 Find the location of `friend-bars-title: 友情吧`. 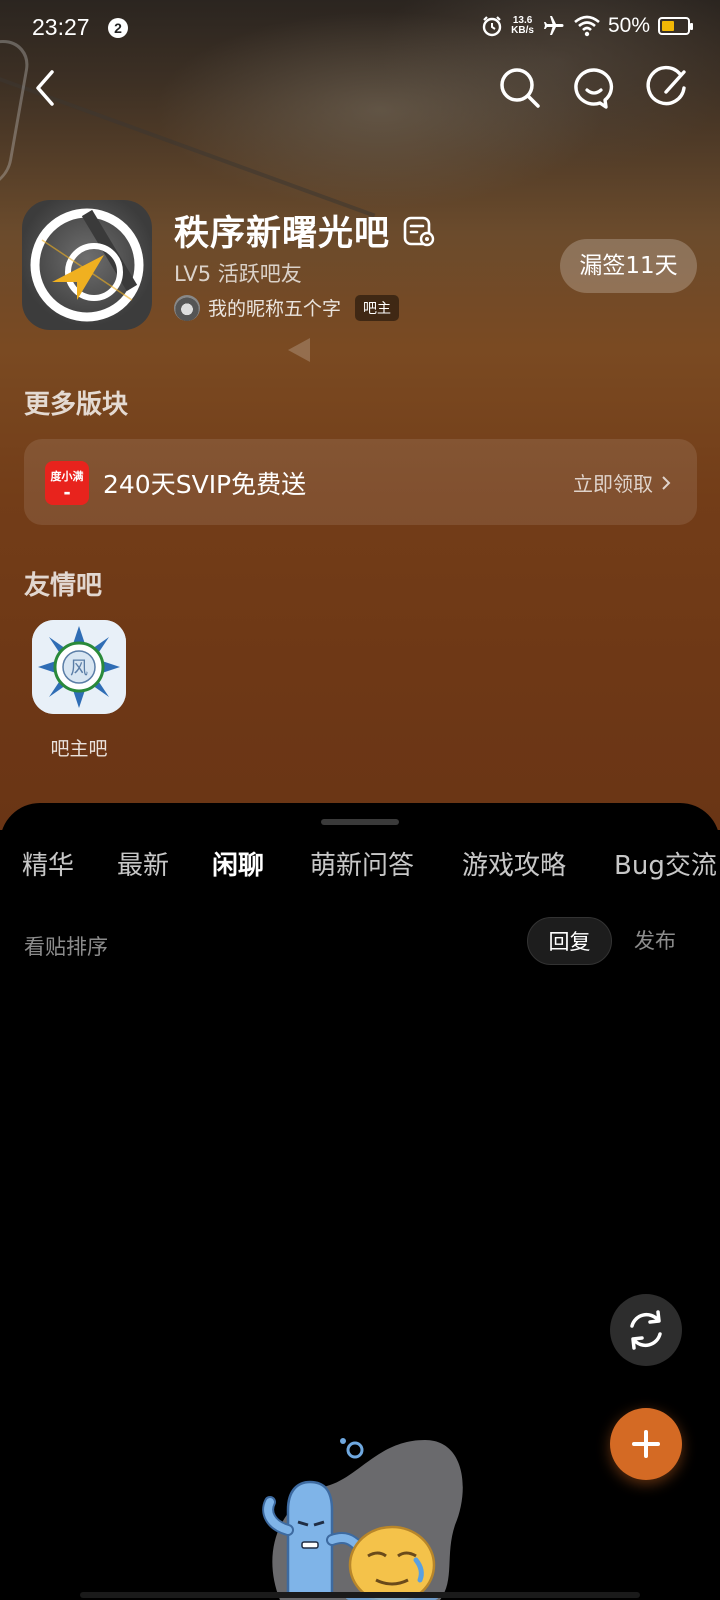

friend-bars-title: 友情吧 is located at coordinates (63, 586).